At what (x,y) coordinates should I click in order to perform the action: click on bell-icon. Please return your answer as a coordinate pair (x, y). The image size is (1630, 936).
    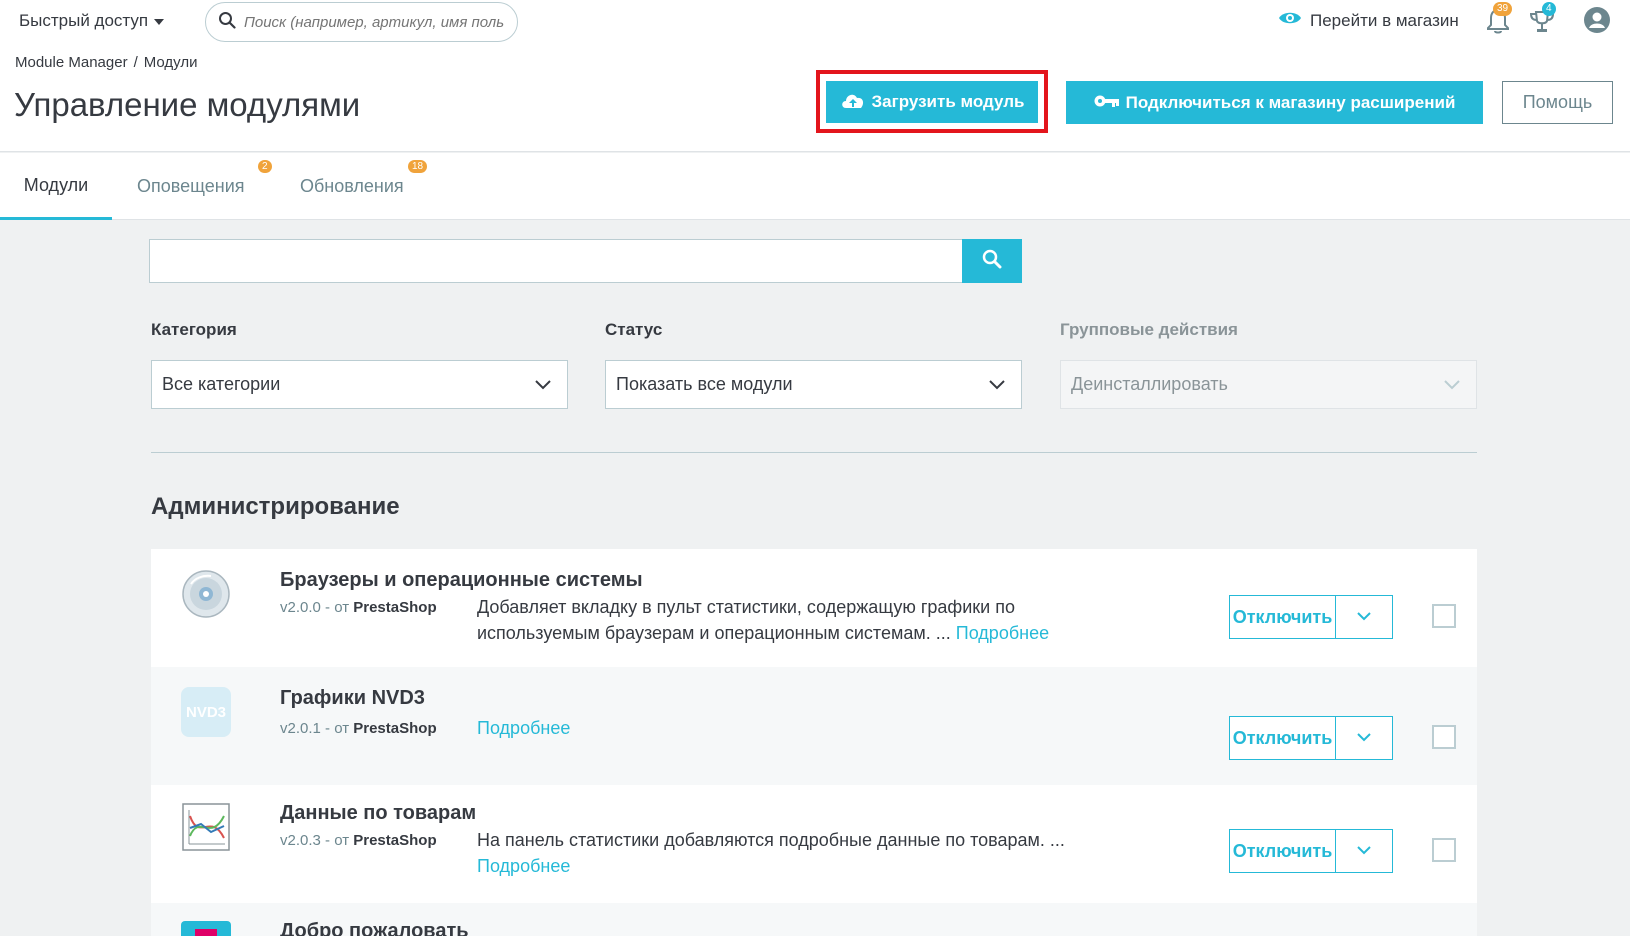
    Looking at the image, I should click on (1498, 24).